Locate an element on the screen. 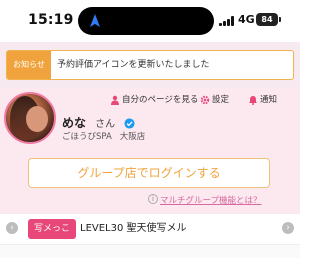 Image resolution: width=320 pixels, height=258 pixels. notifications-link: 通知 is located at coordinates (262, 100).